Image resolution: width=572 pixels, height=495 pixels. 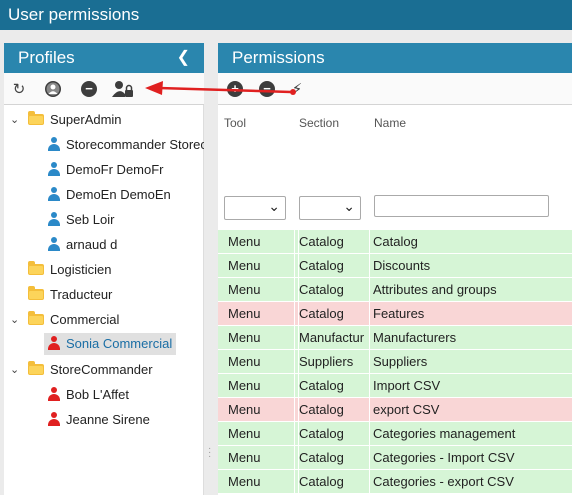 I want to click on folder-storecommander: ⌄ StoreCommander, so click(x=104, y=370).